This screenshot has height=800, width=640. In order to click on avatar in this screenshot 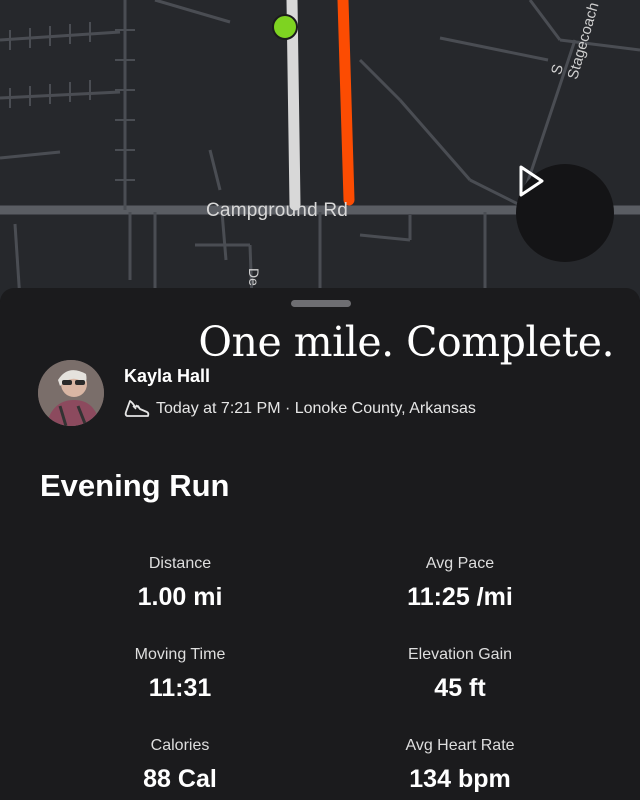, I will do `click(71, 393)`.